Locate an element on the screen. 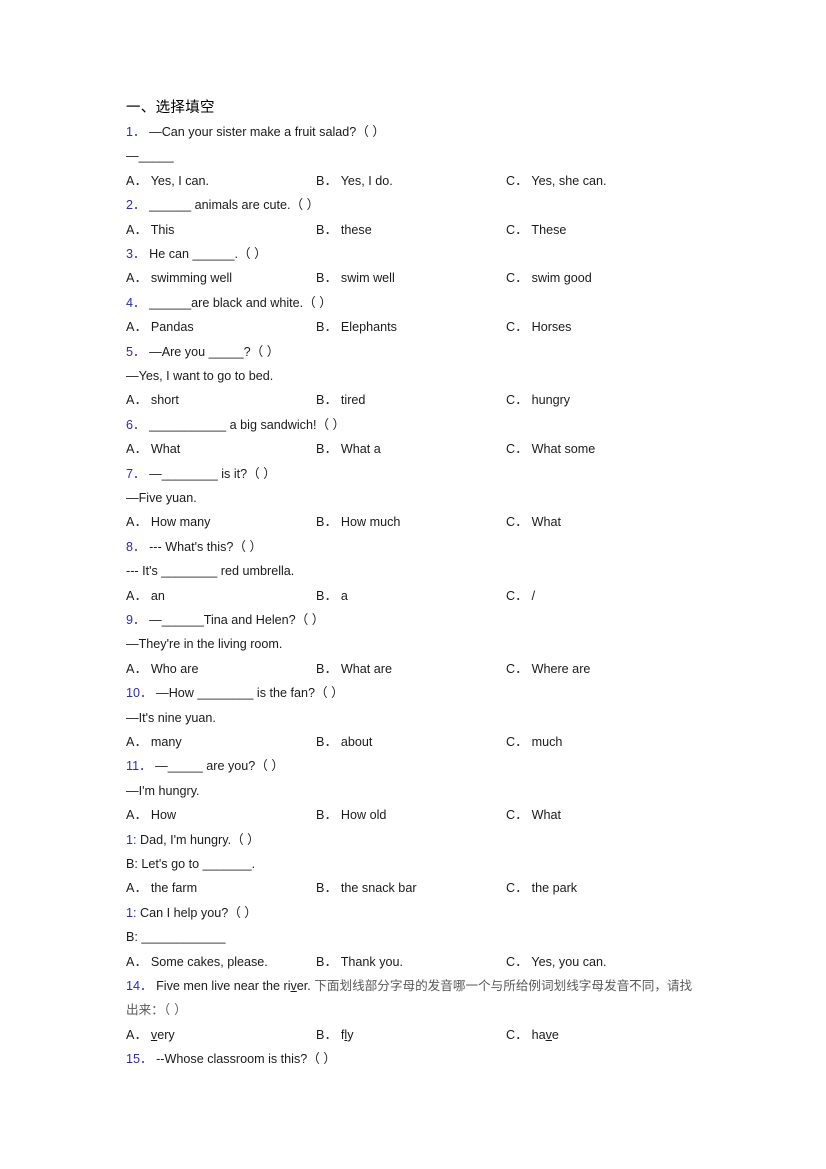  option-a-9: A． Who are is located at coordinates (162, 669).